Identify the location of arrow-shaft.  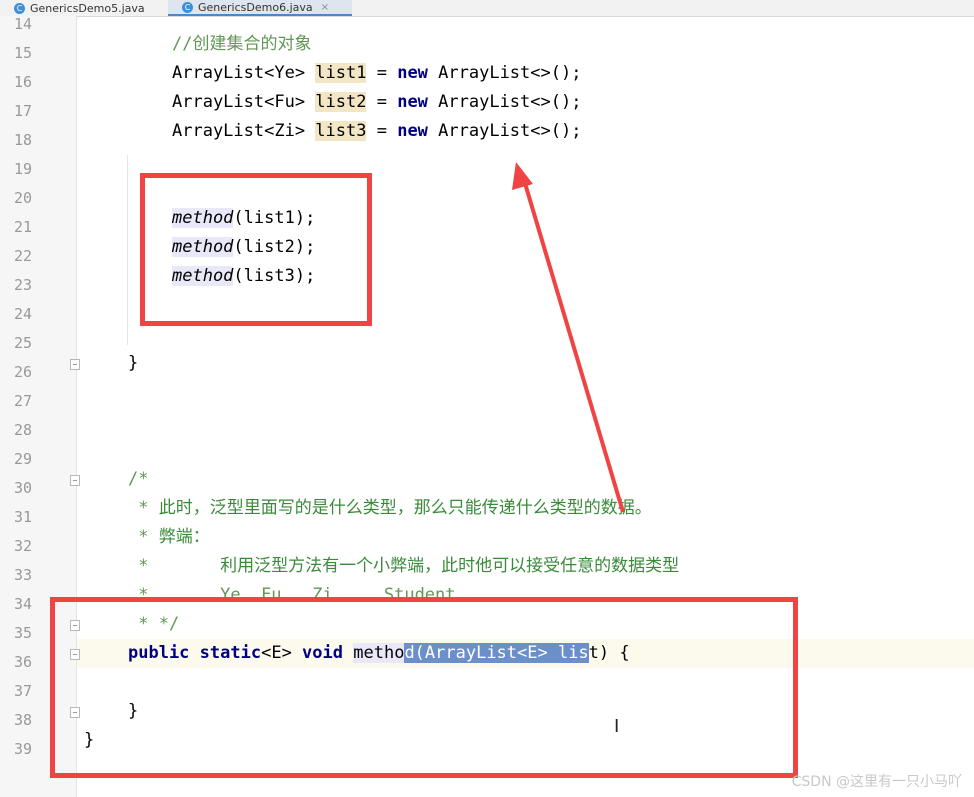
(573, 346).